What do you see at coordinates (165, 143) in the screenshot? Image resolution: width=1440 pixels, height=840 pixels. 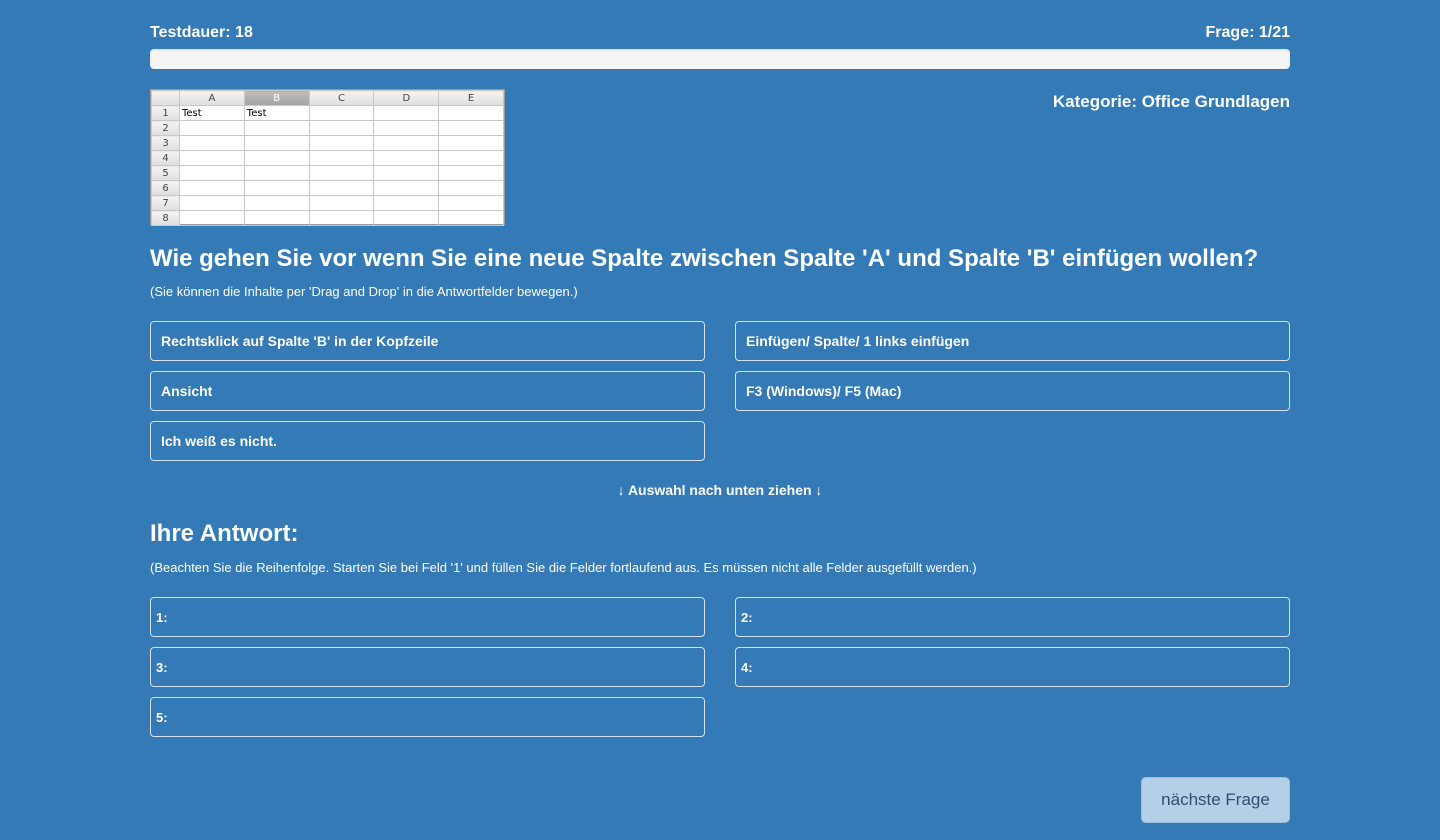 I see `spreadsheet-row-header: 3` at bounding box center [165, 143].